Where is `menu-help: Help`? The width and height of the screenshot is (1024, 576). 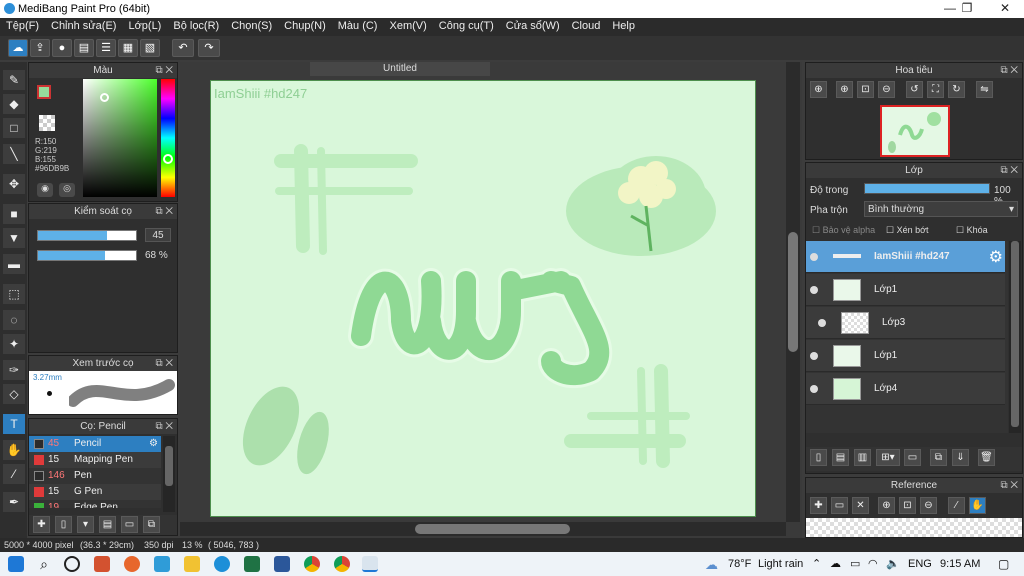 menu-help: Help is located at coordinates (623, 25).